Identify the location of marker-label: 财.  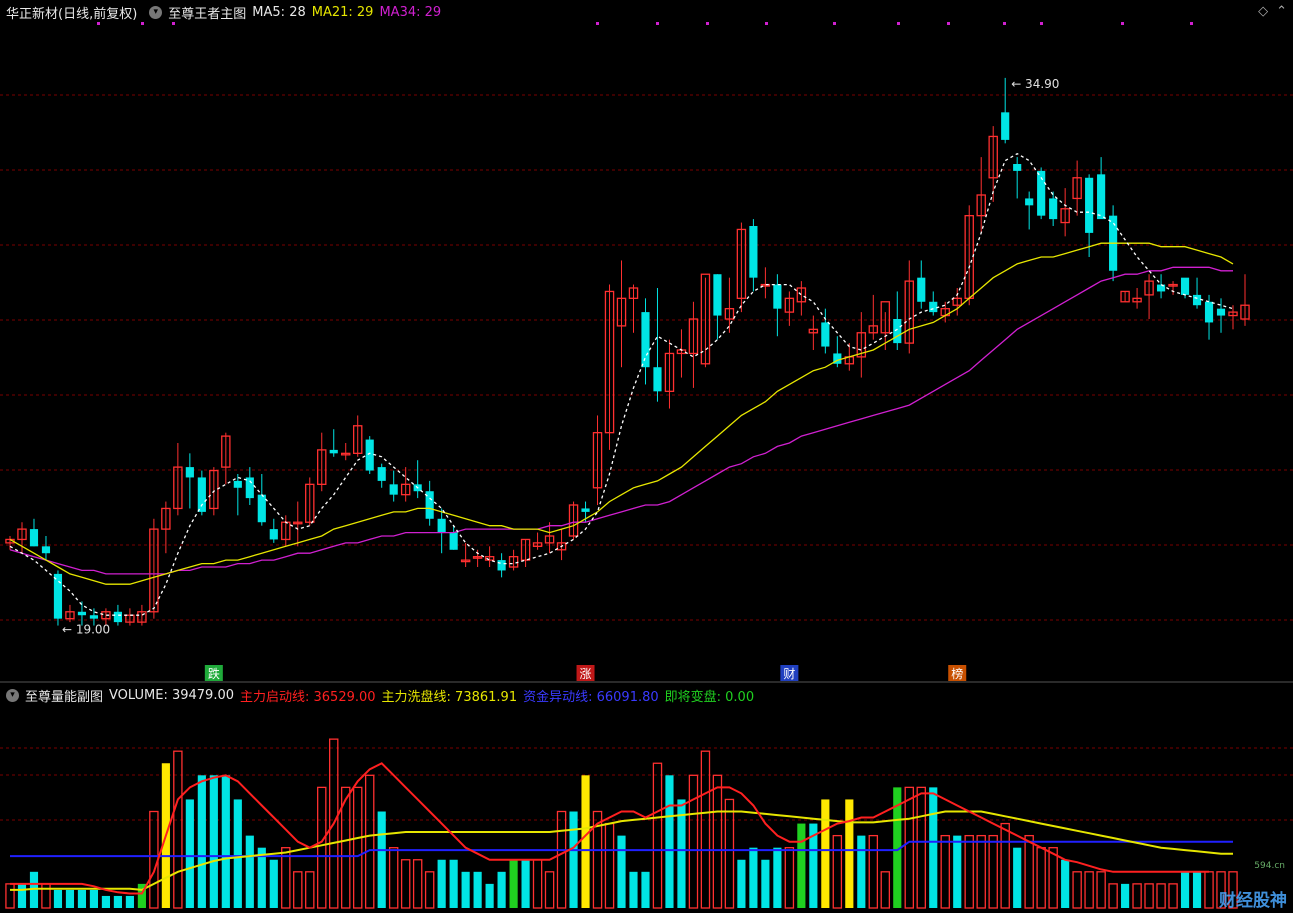
(789, 674).